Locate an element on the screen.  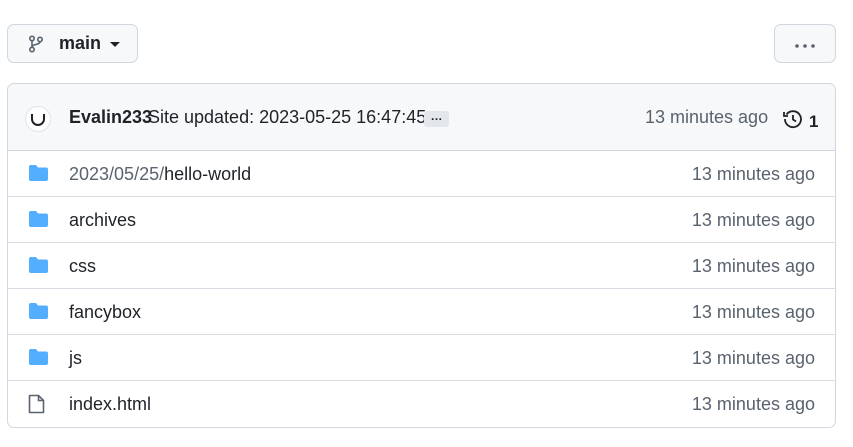
commit-time: 13 minutes ago is located at coordinates (707, 117).